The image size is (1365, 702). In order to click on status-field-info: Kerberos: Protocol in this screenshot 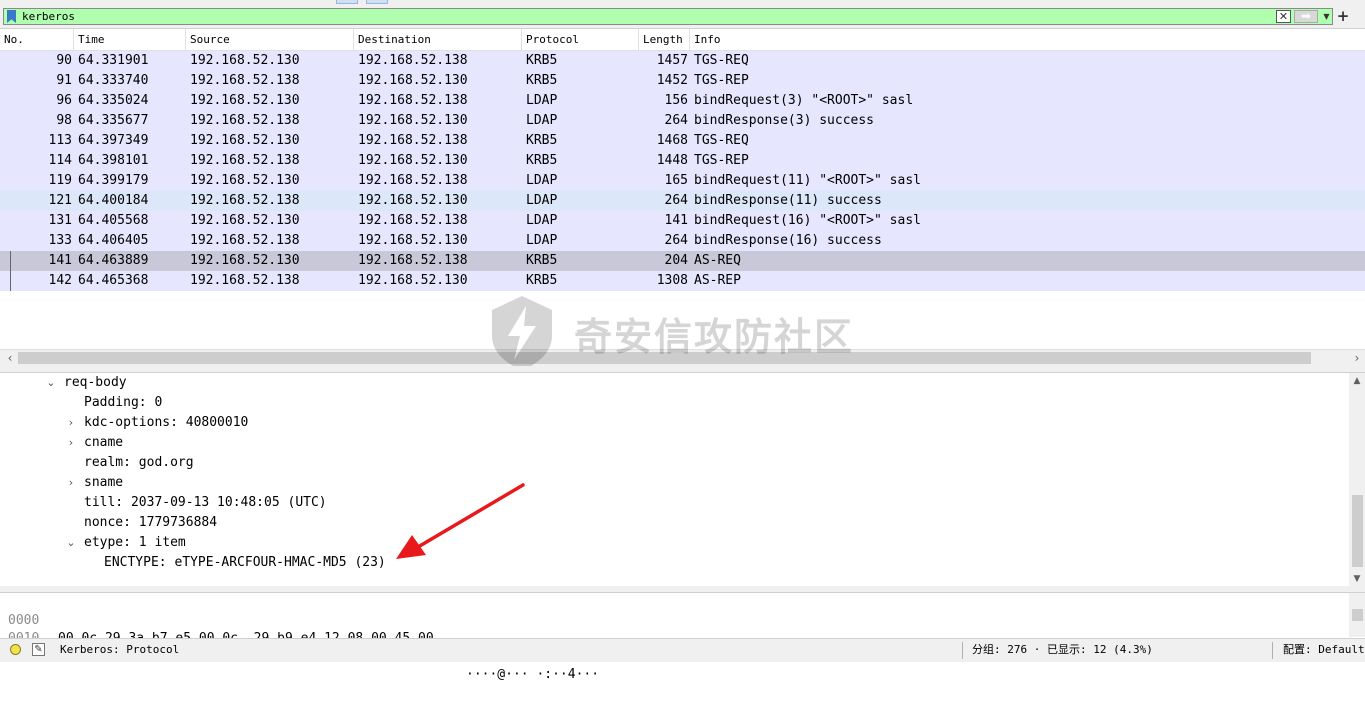, I will do `click(120, 649)`.